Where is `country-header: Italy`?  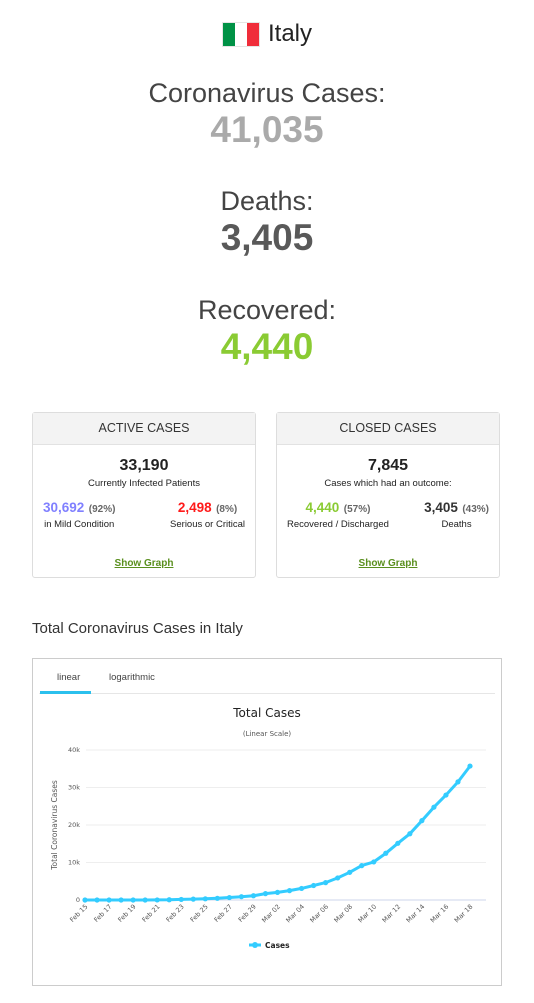 country-header: Italy is located at coordinates (267, 34).